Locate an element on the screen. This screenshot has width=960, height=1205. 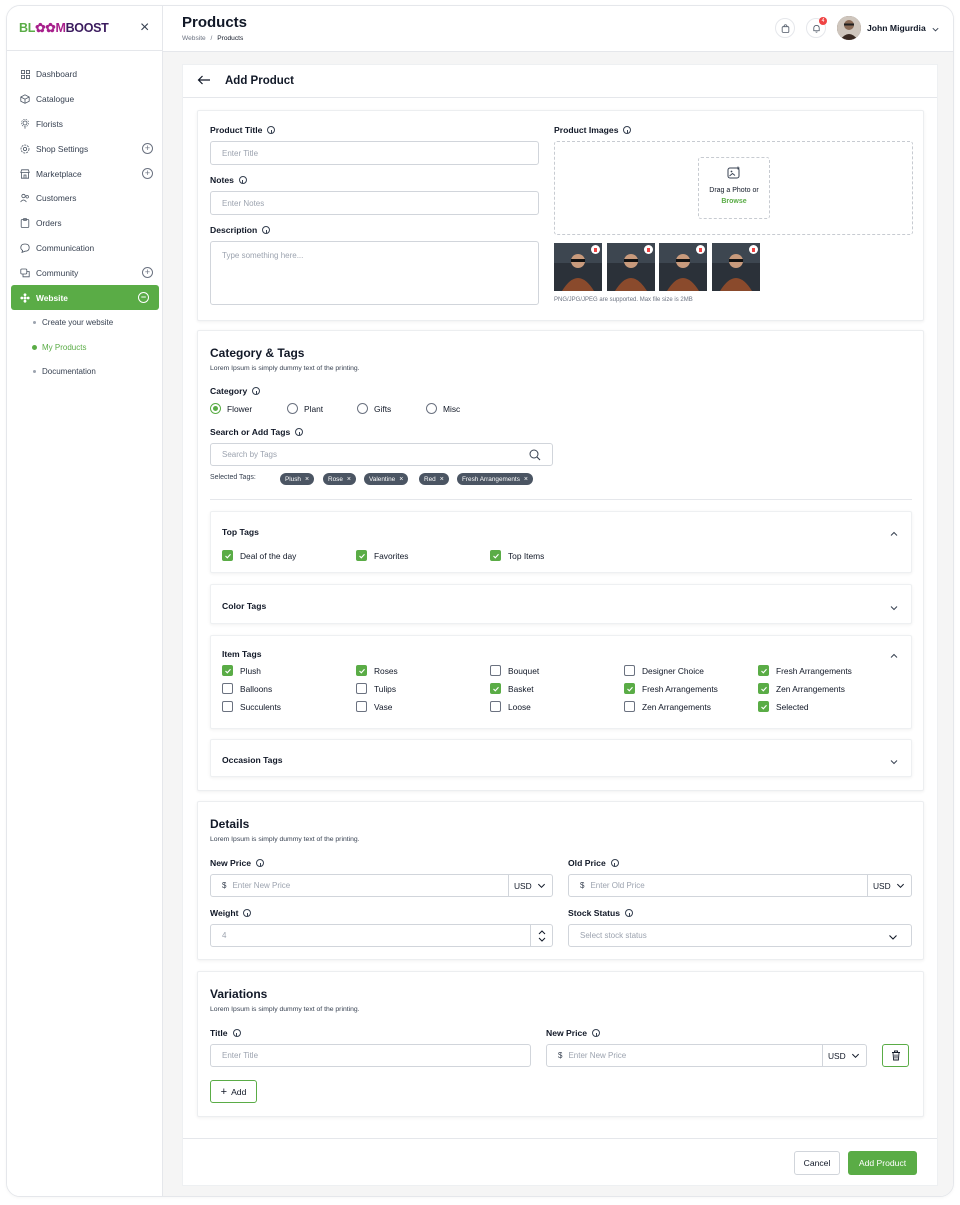
checkbox-item-tag: Plush is located at coordinates (241, 670).